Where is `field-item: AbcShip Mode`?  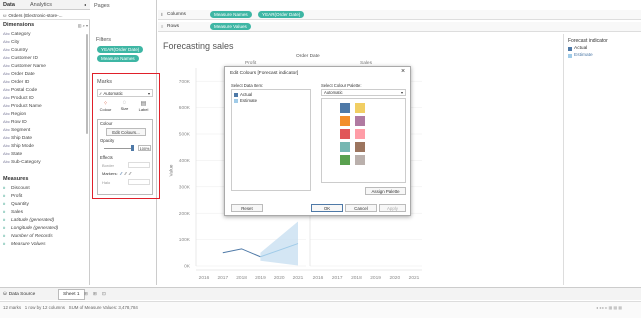 field-item: AbcShip Mode is located at coordinates (44, 146).